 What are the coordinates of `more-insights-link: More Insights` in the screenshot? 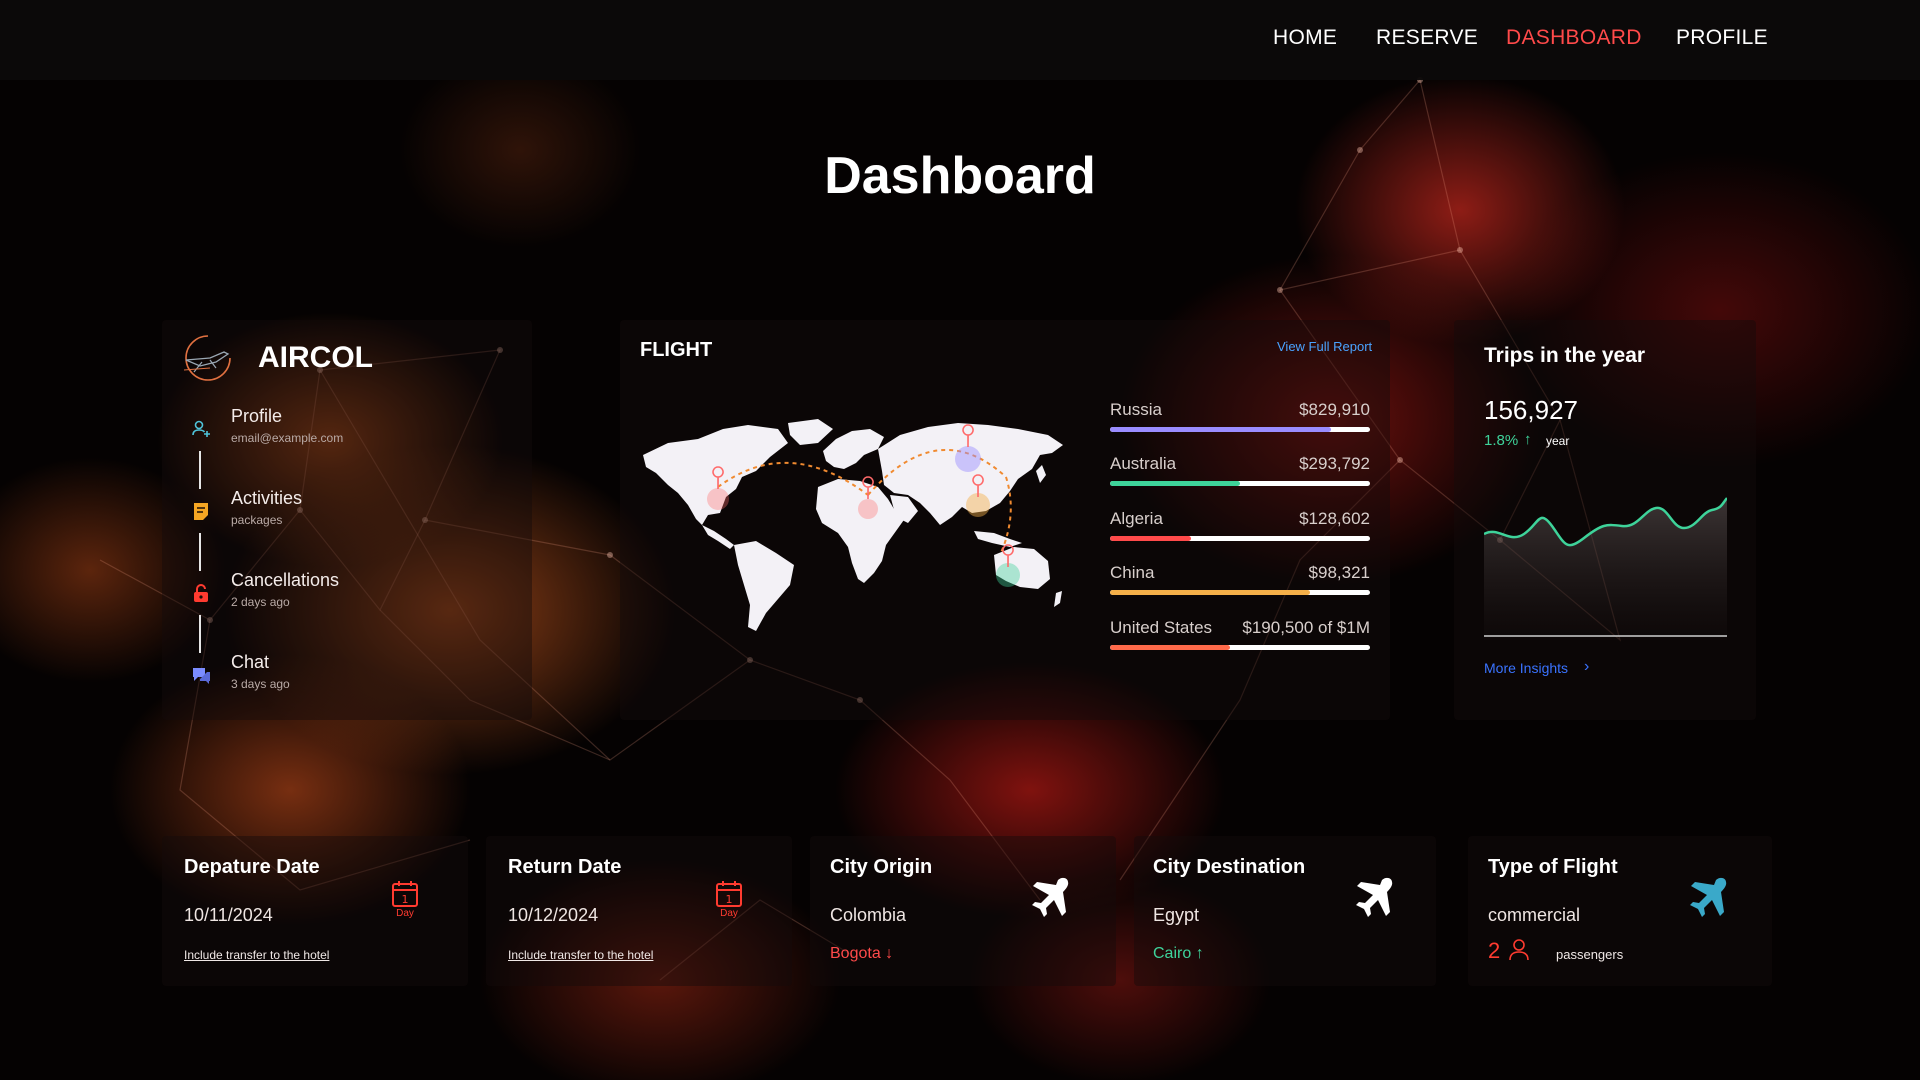 It's located at (1526, 668).